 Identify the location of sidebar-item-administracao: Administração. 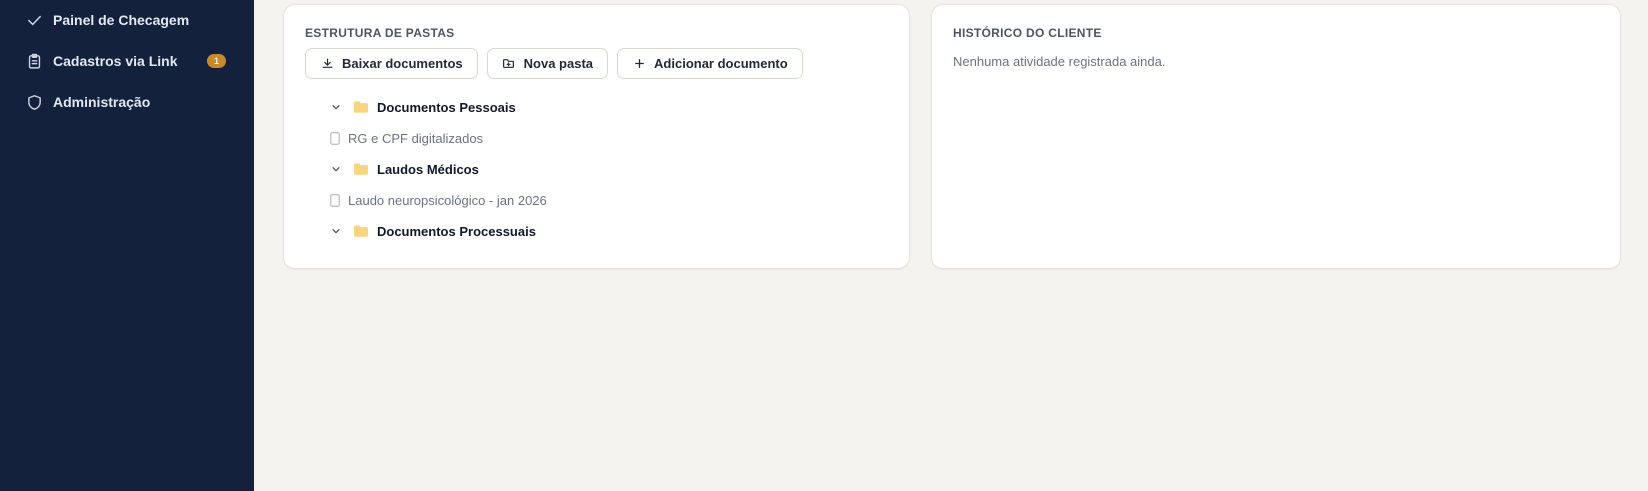
(127, 102).